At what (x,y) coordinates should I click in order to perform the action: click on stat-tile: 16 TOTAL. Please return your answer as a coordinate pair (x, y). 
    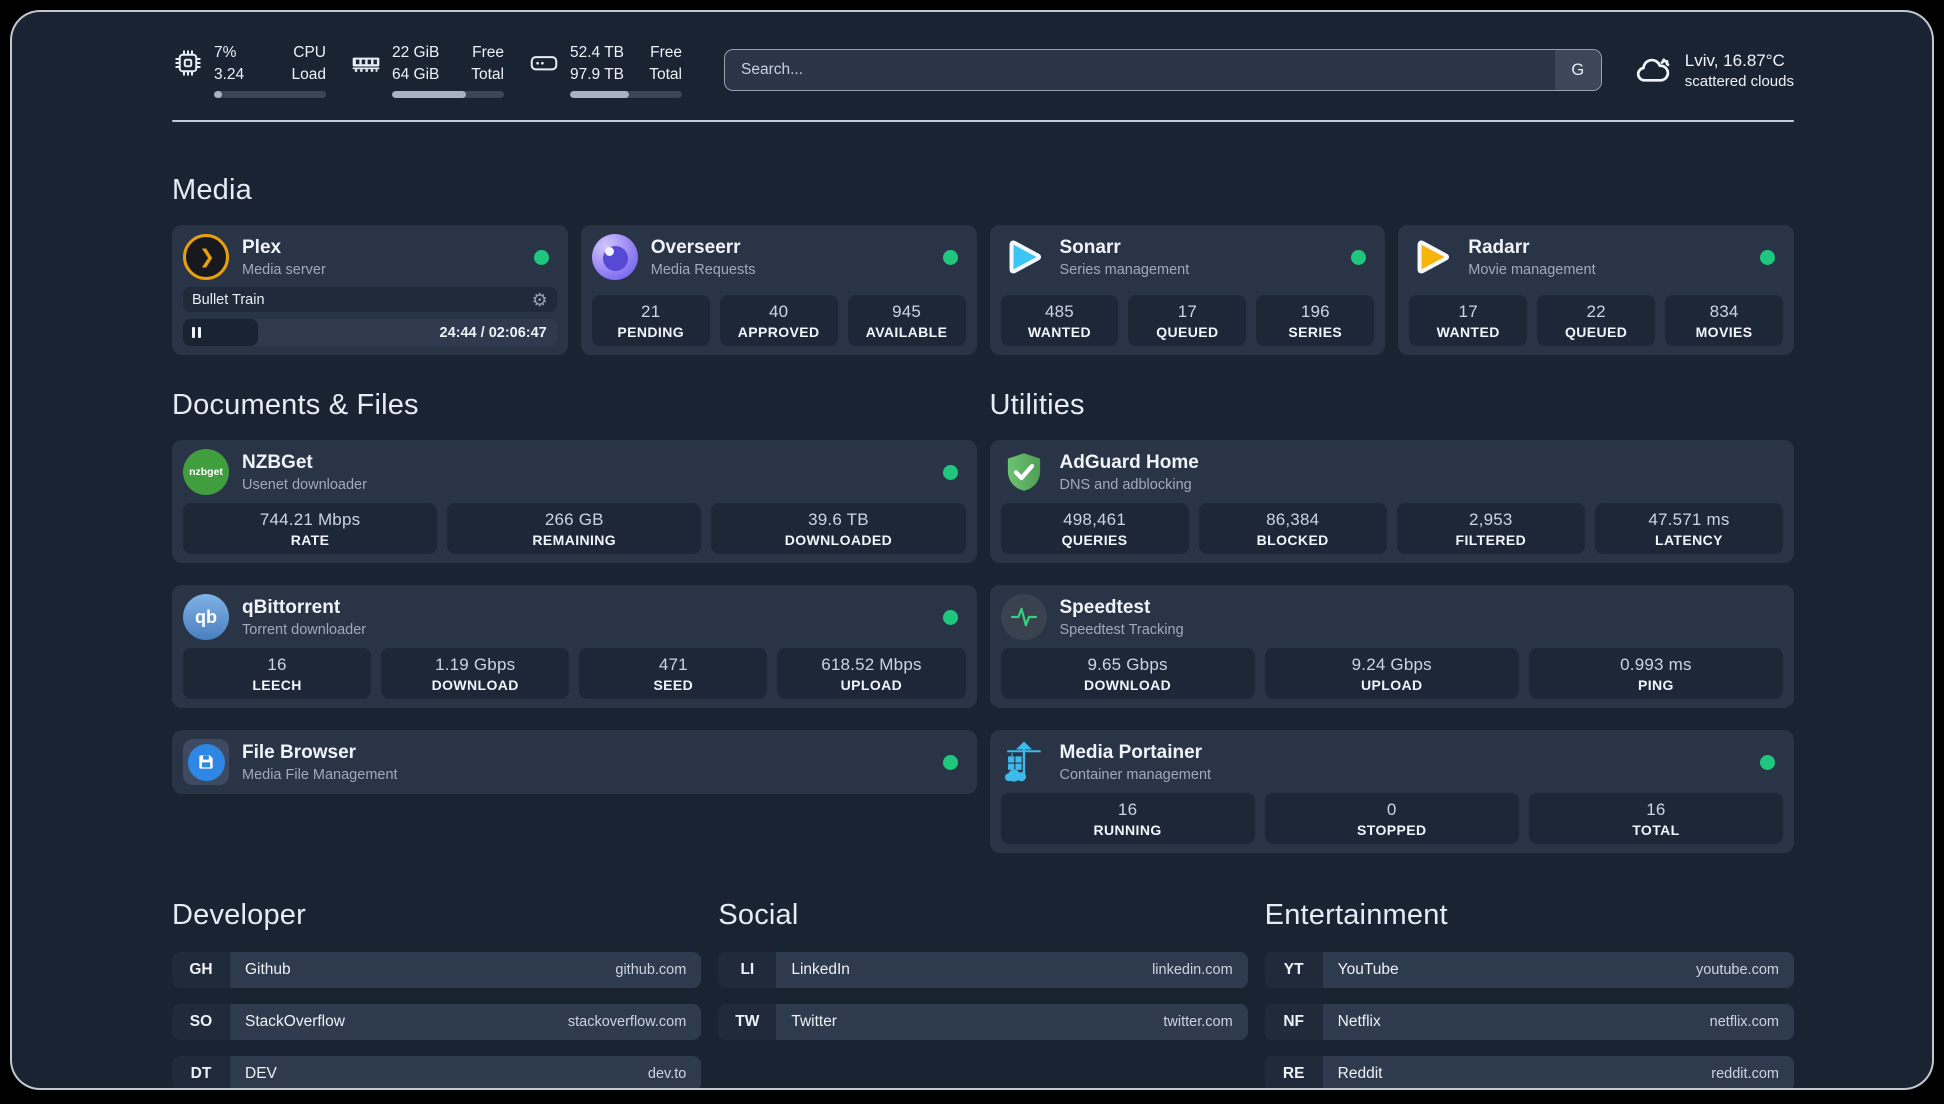
    Looking at the image, I should click on (1656, 819).